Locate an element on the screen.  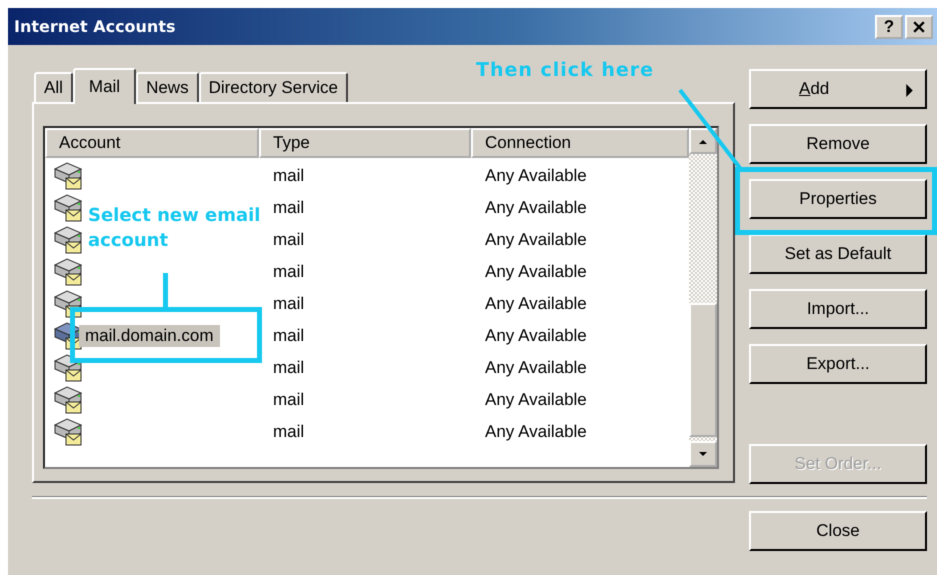
account-name: mail.domain.com is located at coordinates (149, 336).